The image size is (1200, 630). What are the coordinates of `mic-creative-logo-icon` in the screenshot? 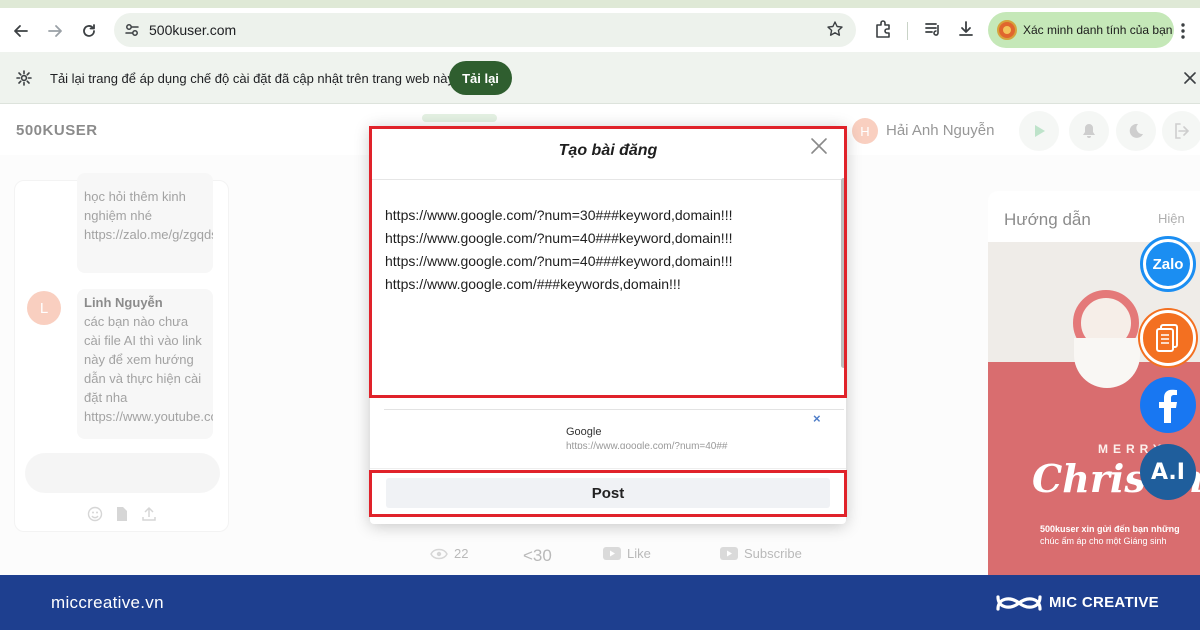 It's located at (1019, 603).